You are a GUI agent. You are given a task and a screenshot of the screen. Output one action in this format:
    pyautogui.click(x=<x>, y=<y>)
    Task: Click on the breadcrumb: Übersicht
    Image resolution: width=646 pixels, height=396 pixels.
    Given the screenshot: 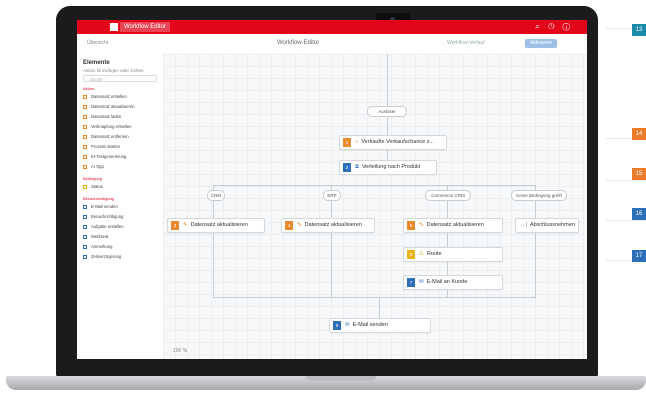 What is the action you would take?
    pyautogui.click(x=97, y=43)
    